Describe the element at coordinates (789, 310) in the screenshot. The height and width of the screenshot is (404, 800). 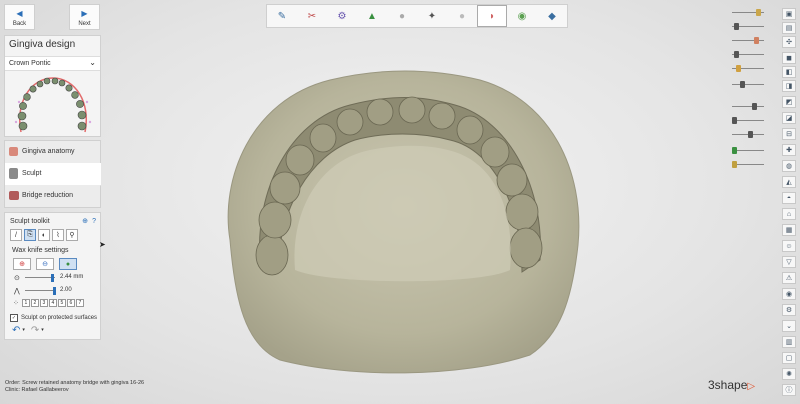
I see `settings-icon: ⚙` at that location.